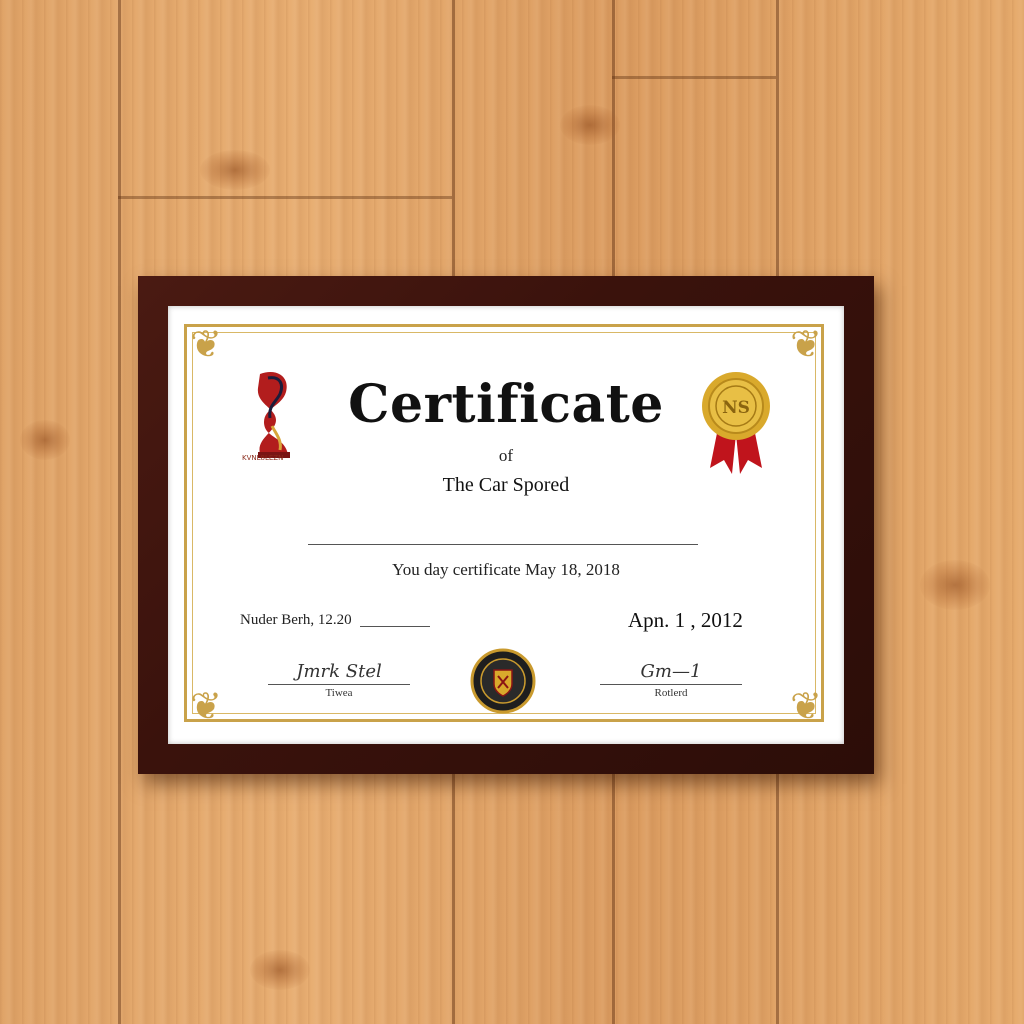  Describe the element at coordinates (506, 485) in the screenshot. I see `certificate-subtitle: The Car Spored` at that location.